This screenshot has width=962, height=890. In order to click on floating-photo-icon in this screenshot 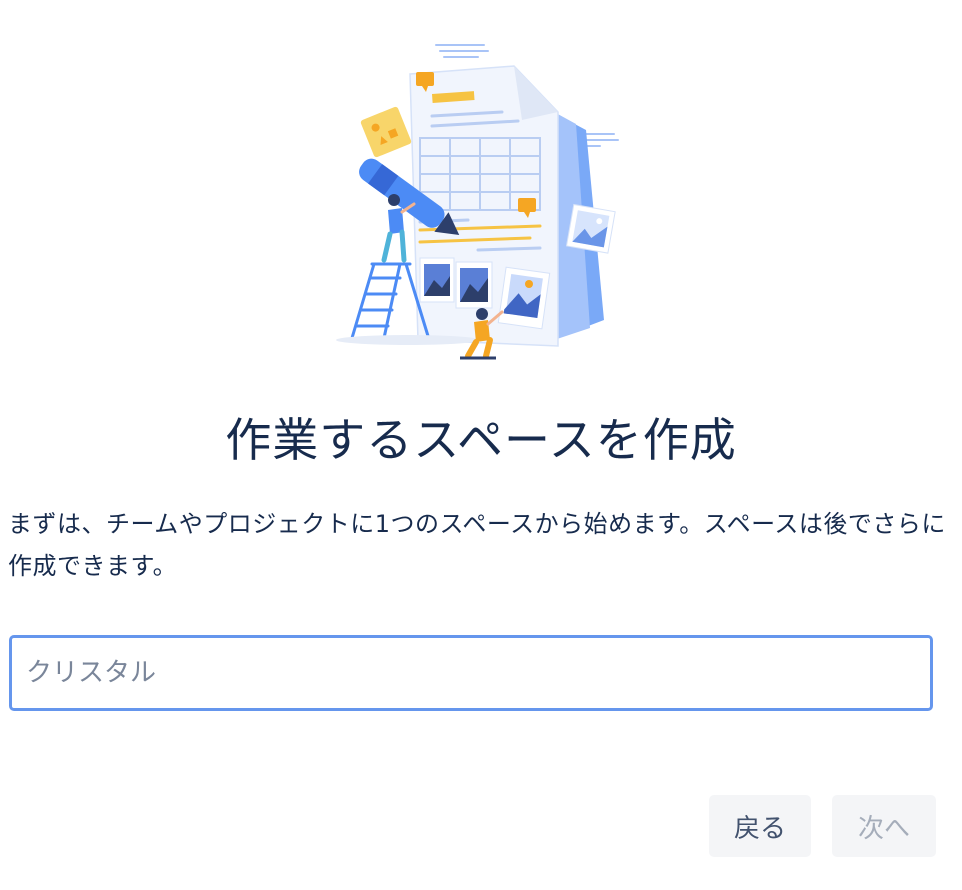, I will do `click(590, 228)`.